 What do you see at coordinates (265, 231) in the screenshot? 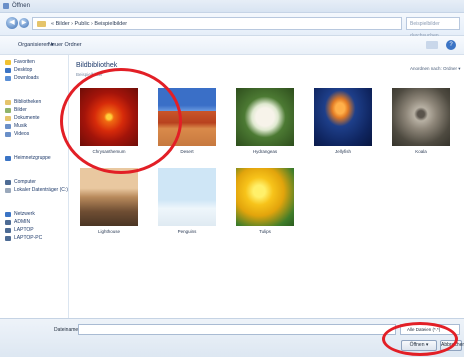
I see `file-name: Tulips` at bounding box center [265, 231].